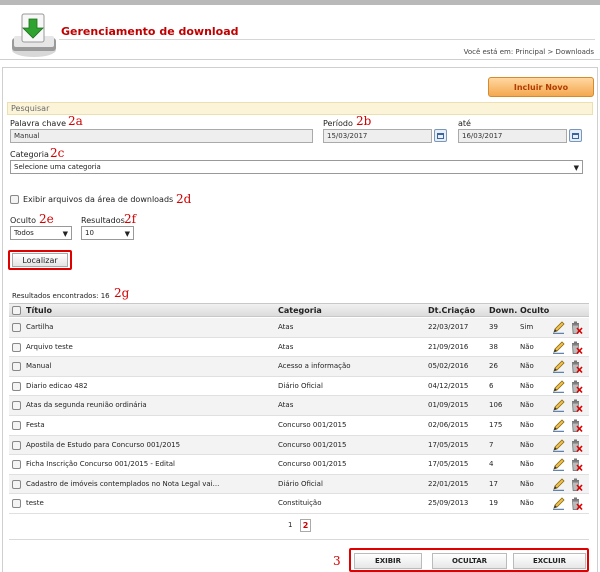 The image size is (600, 572). Describe the element at coordinates (39, 366) in the screenshot. I see `row-title: Manual` at that location.